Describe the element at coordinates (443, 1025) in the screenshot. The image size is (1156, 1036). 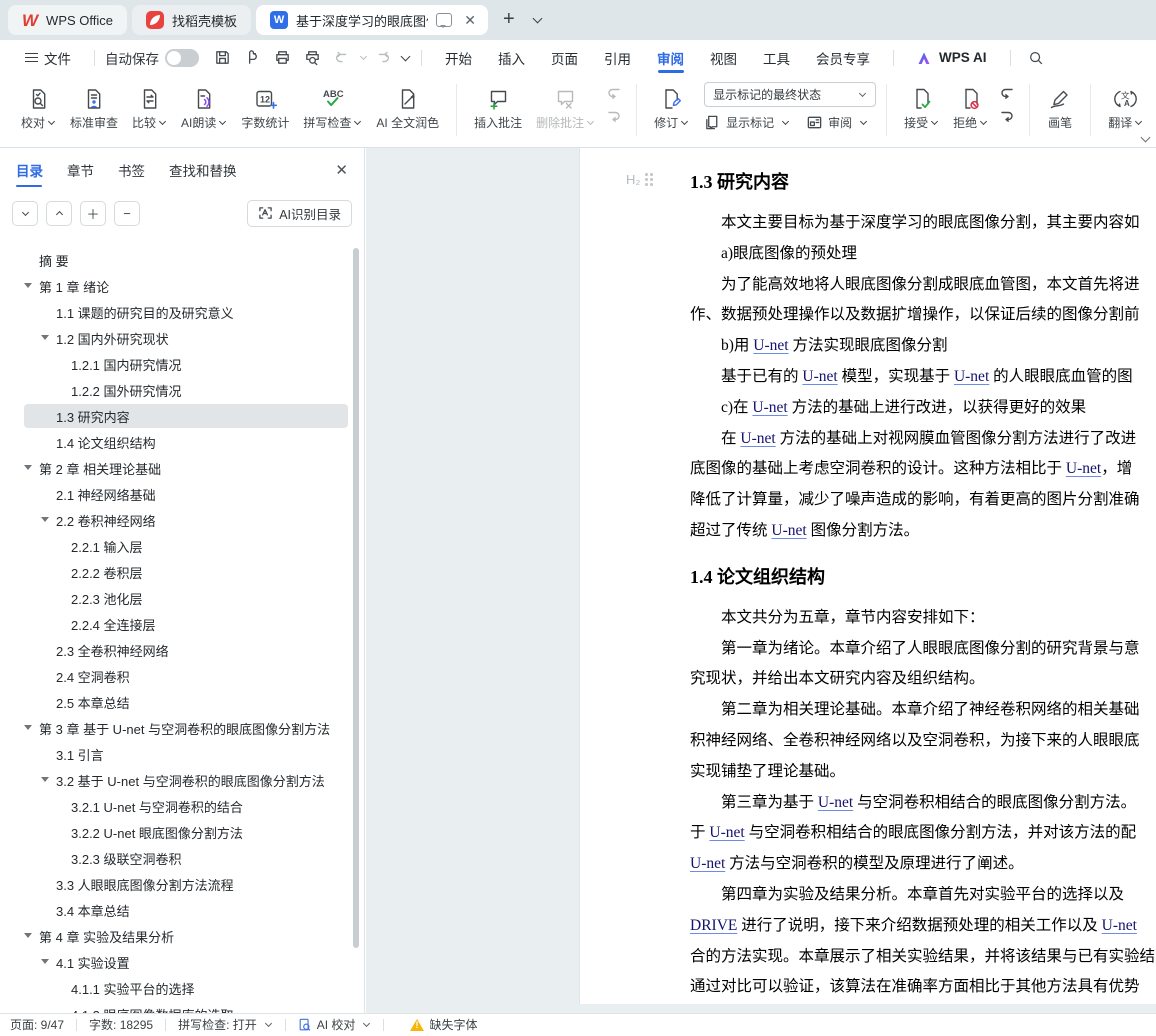
I see `missing-font-warning: 缺失字体` at that location.